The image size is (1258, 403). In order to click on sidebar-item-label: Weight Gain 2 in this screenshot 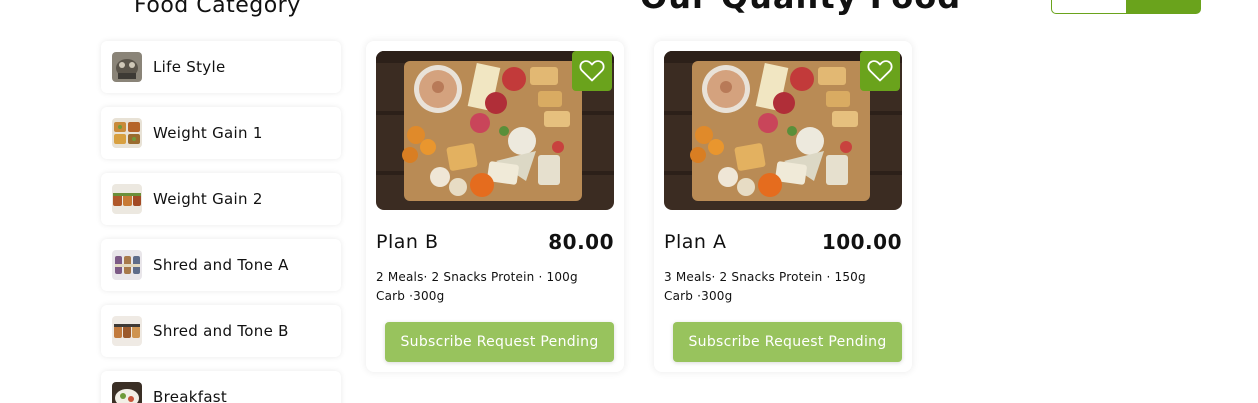, I will do `click(208, 199)`.